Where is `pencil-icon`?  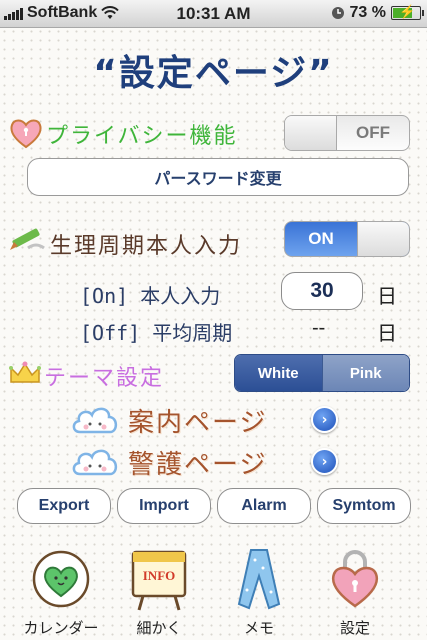 pencil-icon is located at coordinates (27, 239).